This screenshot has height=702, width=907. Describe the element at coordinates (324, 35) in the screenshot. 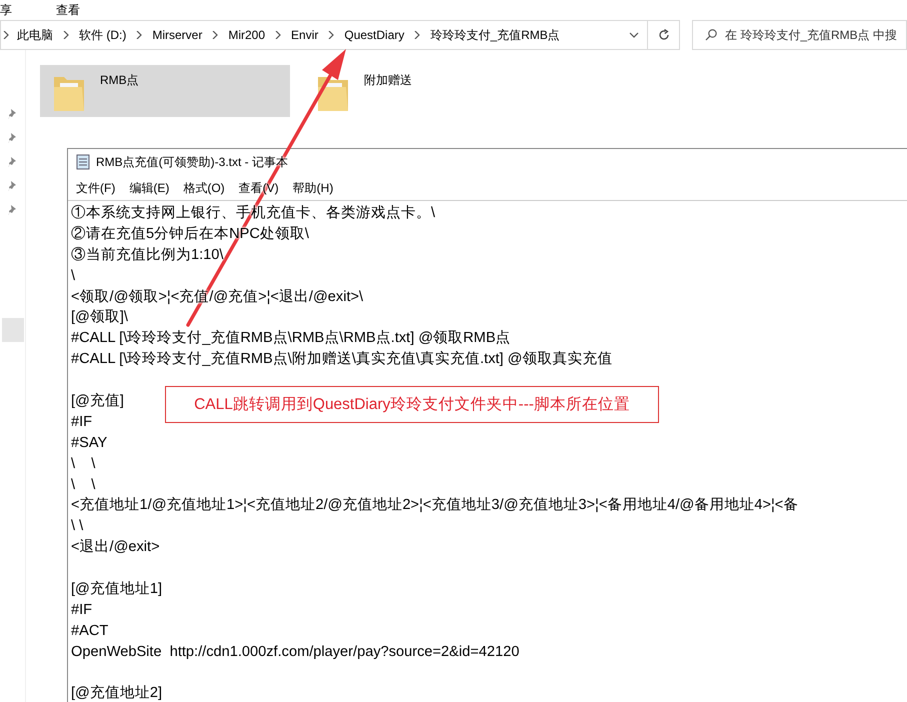

I see `address-bar: 此电脑 软件 (D:) Mirserver Mir200 Envir QuestDiary 玲玲玲支付_充值RMB点` at that location.